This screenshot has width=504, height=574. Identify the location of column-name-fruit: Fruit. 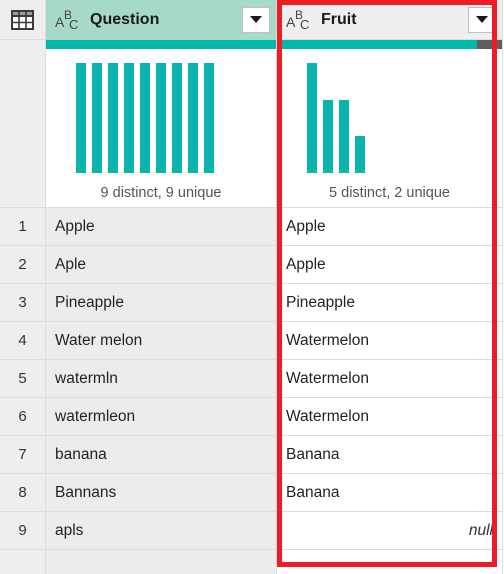
(339, 19).